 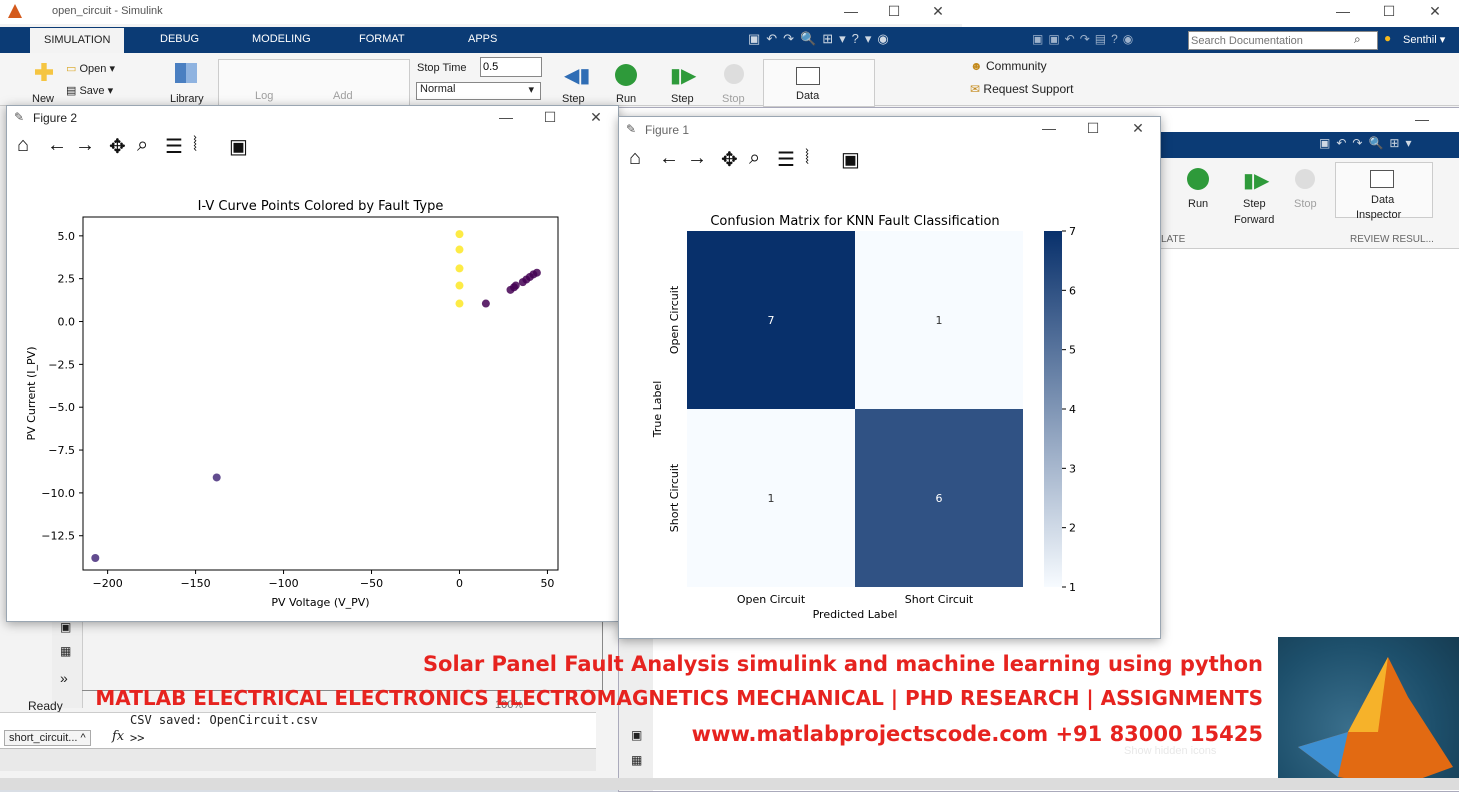 What do you see at coordinates (1170, 751) in the screenshot?
I see `show-hidden-icons-tooltip: Show hidden icons` at bounding box center [1170, 751].